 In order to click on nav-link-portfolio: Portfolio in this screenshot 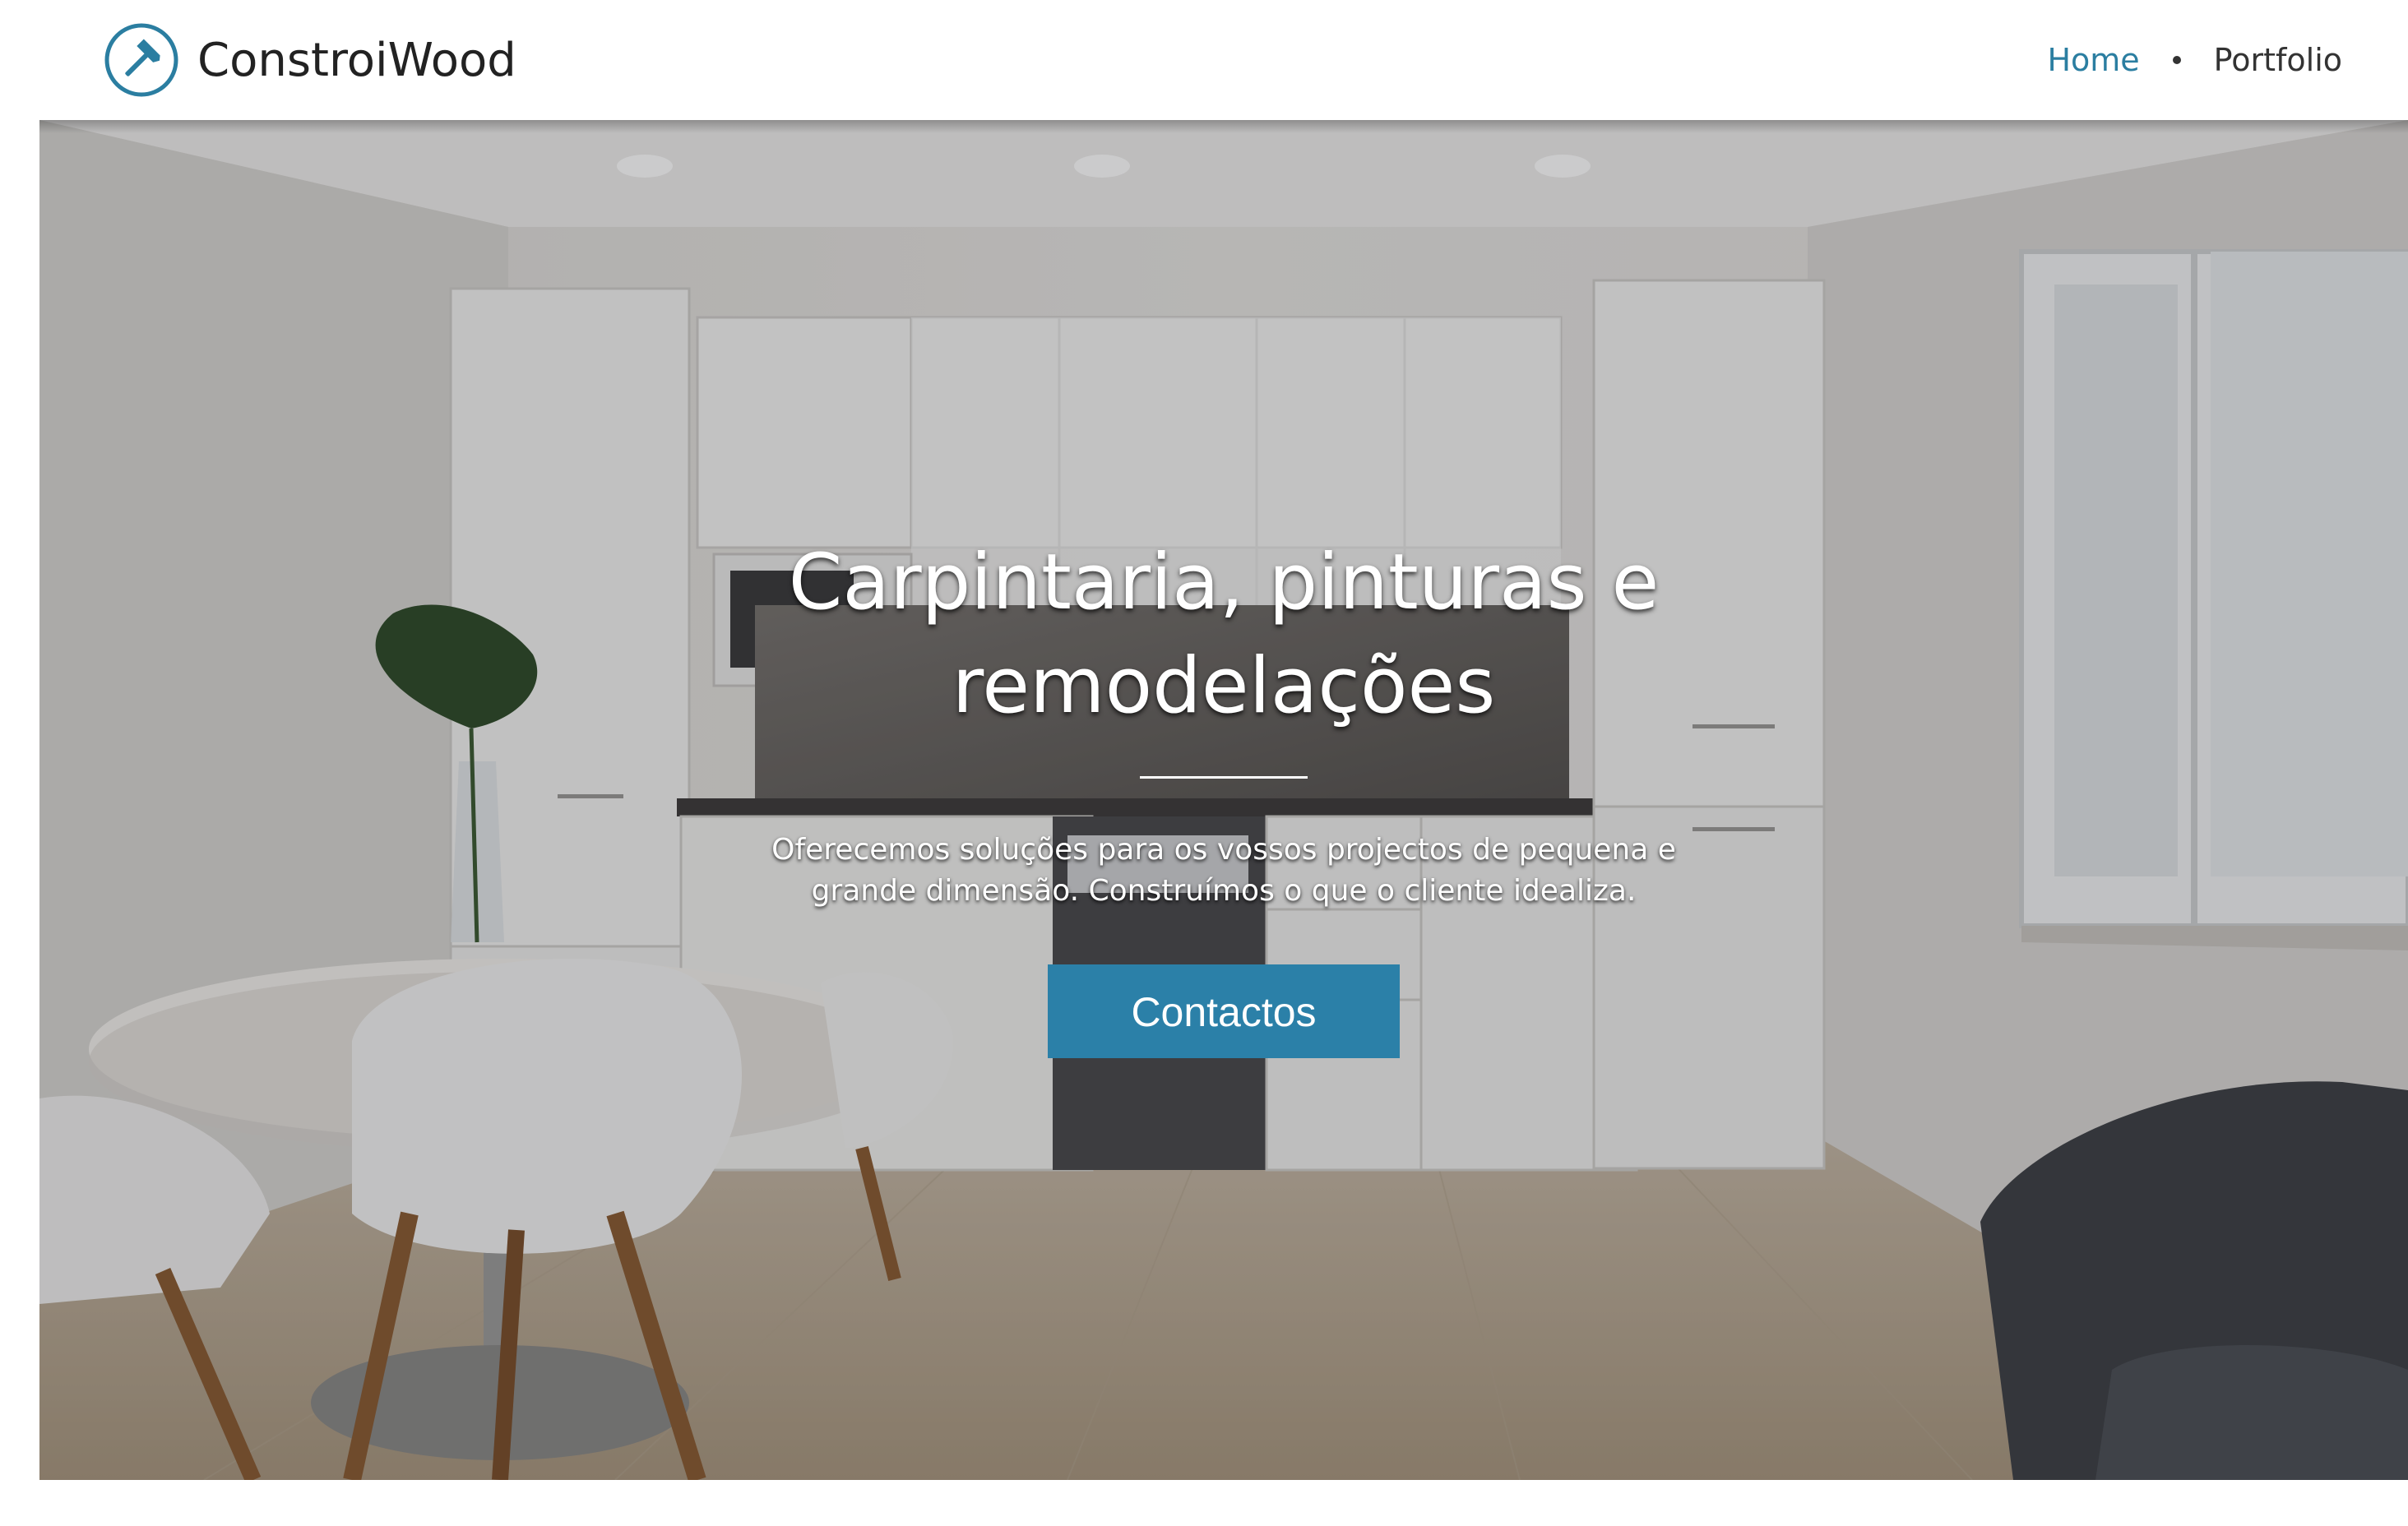, I will do `click(2278, 60)`.